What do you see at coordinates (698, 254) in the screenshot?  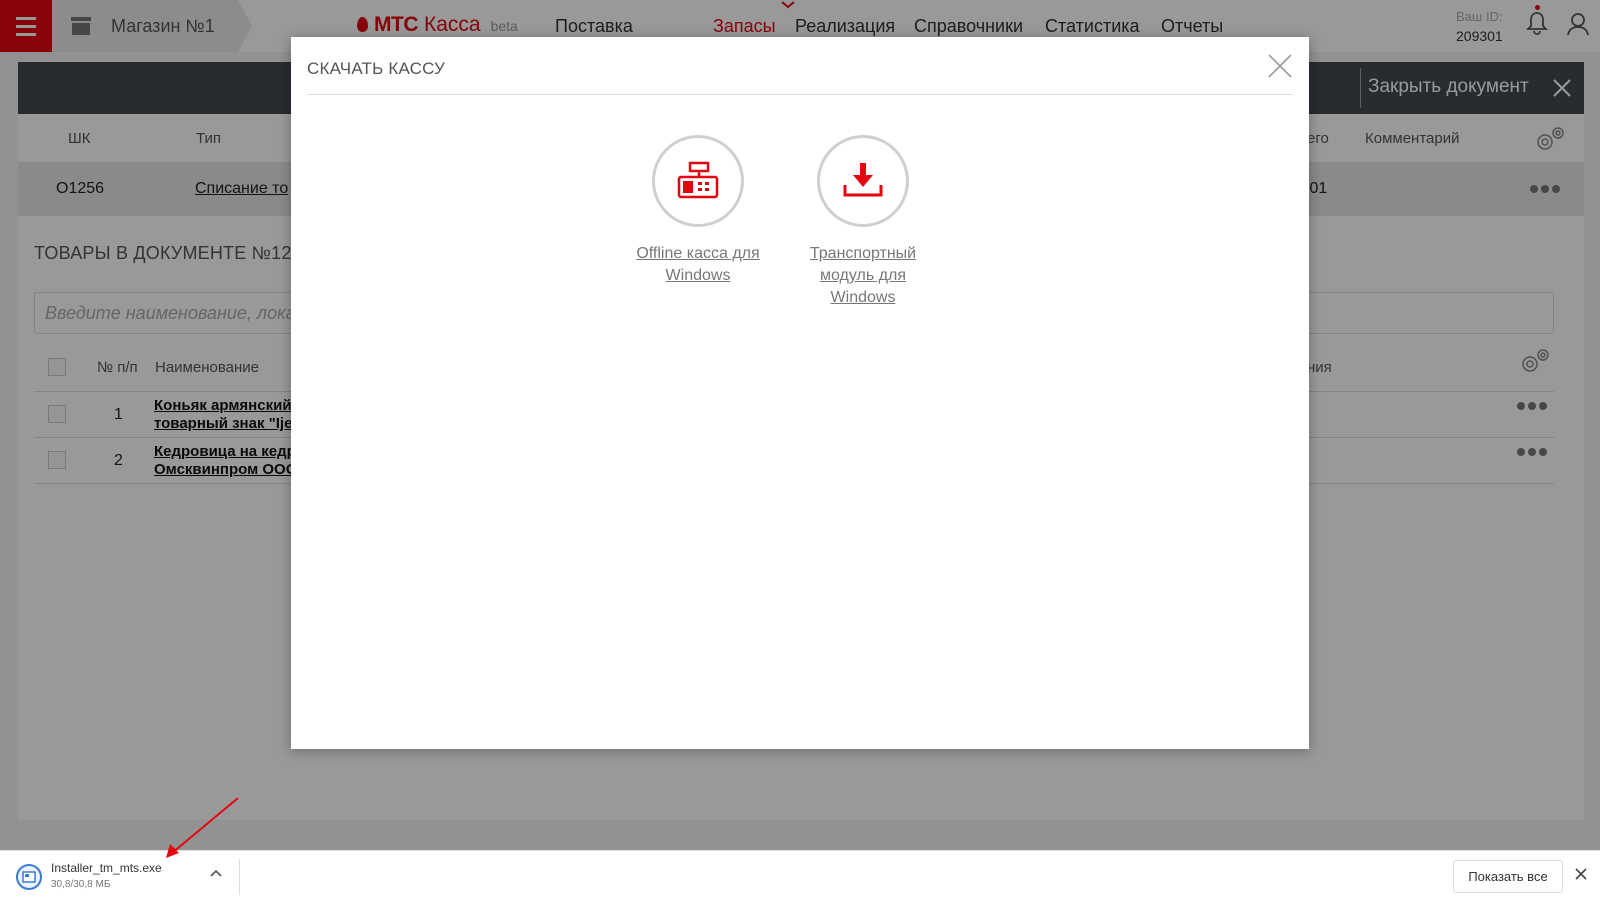 I see `option-label-line: Offline касса для` at bounding box center [698, 254].